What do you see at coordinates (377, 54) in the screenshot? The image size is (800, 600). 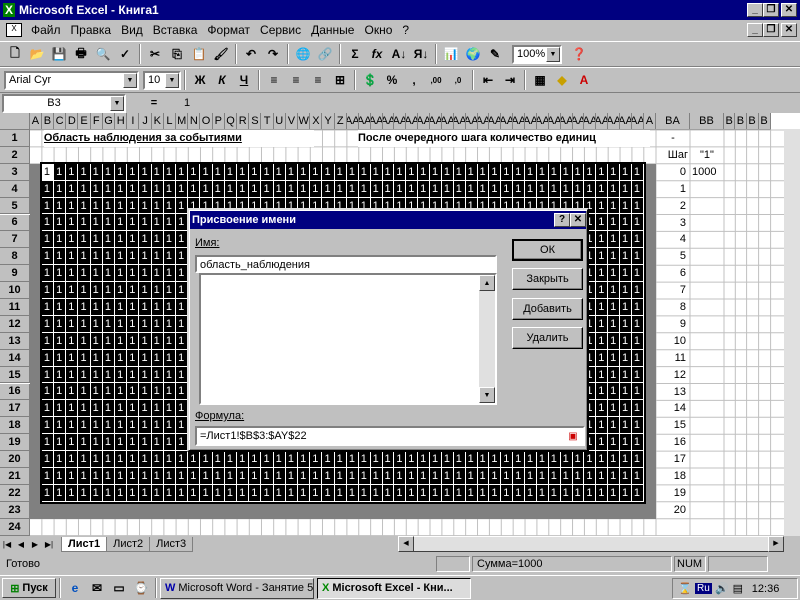 I see `function-icon: fx` at bounding box center [377, 54].